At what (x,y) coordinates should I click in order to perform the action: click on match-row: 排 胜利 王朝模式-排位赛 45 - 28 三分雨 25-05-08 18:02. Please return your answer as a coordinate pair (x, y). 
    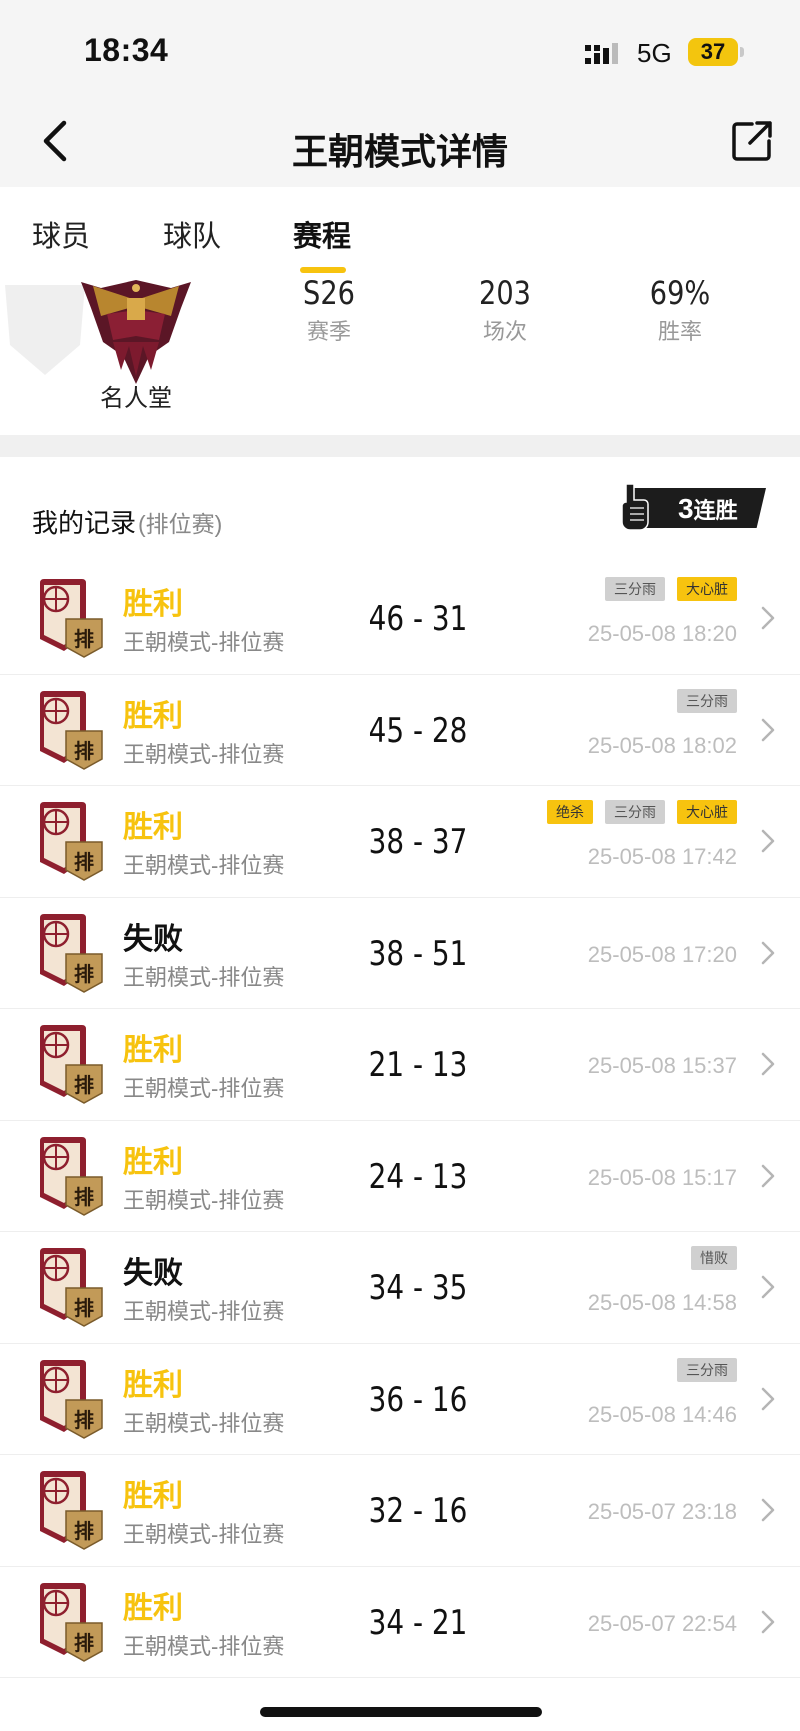
    Looking at the image, I should click on (400, 730).